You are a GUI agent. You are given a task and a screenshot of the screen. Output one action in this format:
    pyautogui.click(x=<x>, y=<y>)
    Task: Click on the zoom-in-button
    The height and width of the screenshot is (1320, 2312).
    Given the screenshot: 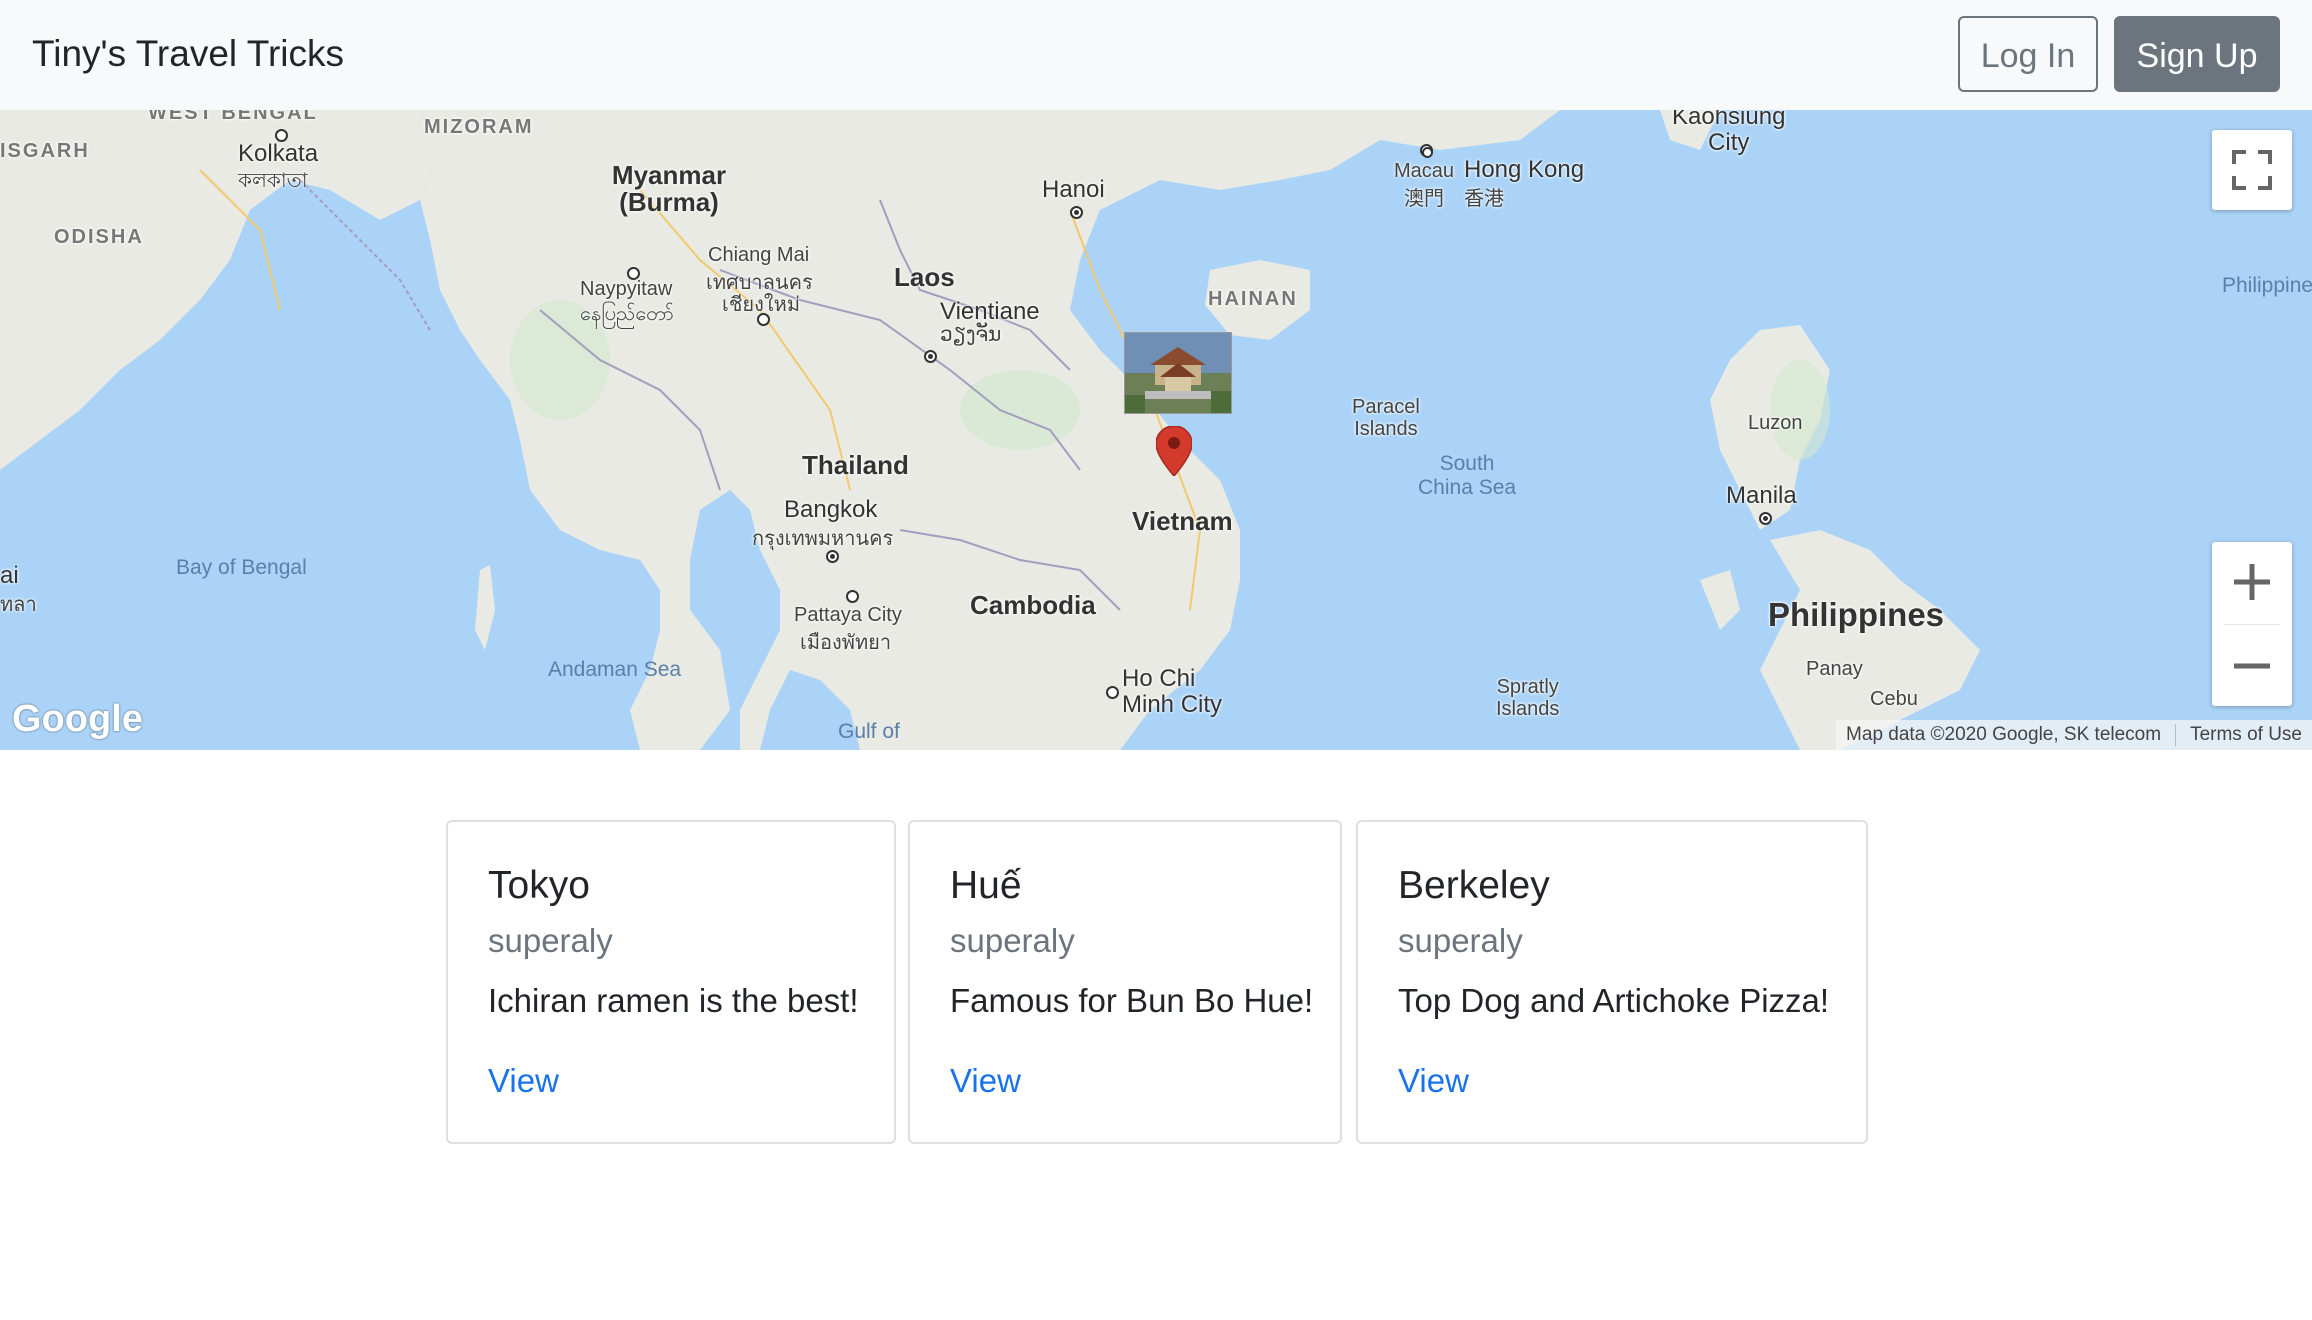 What is the action you would take?
    pyautogui.click(x=2252, y=582)
    